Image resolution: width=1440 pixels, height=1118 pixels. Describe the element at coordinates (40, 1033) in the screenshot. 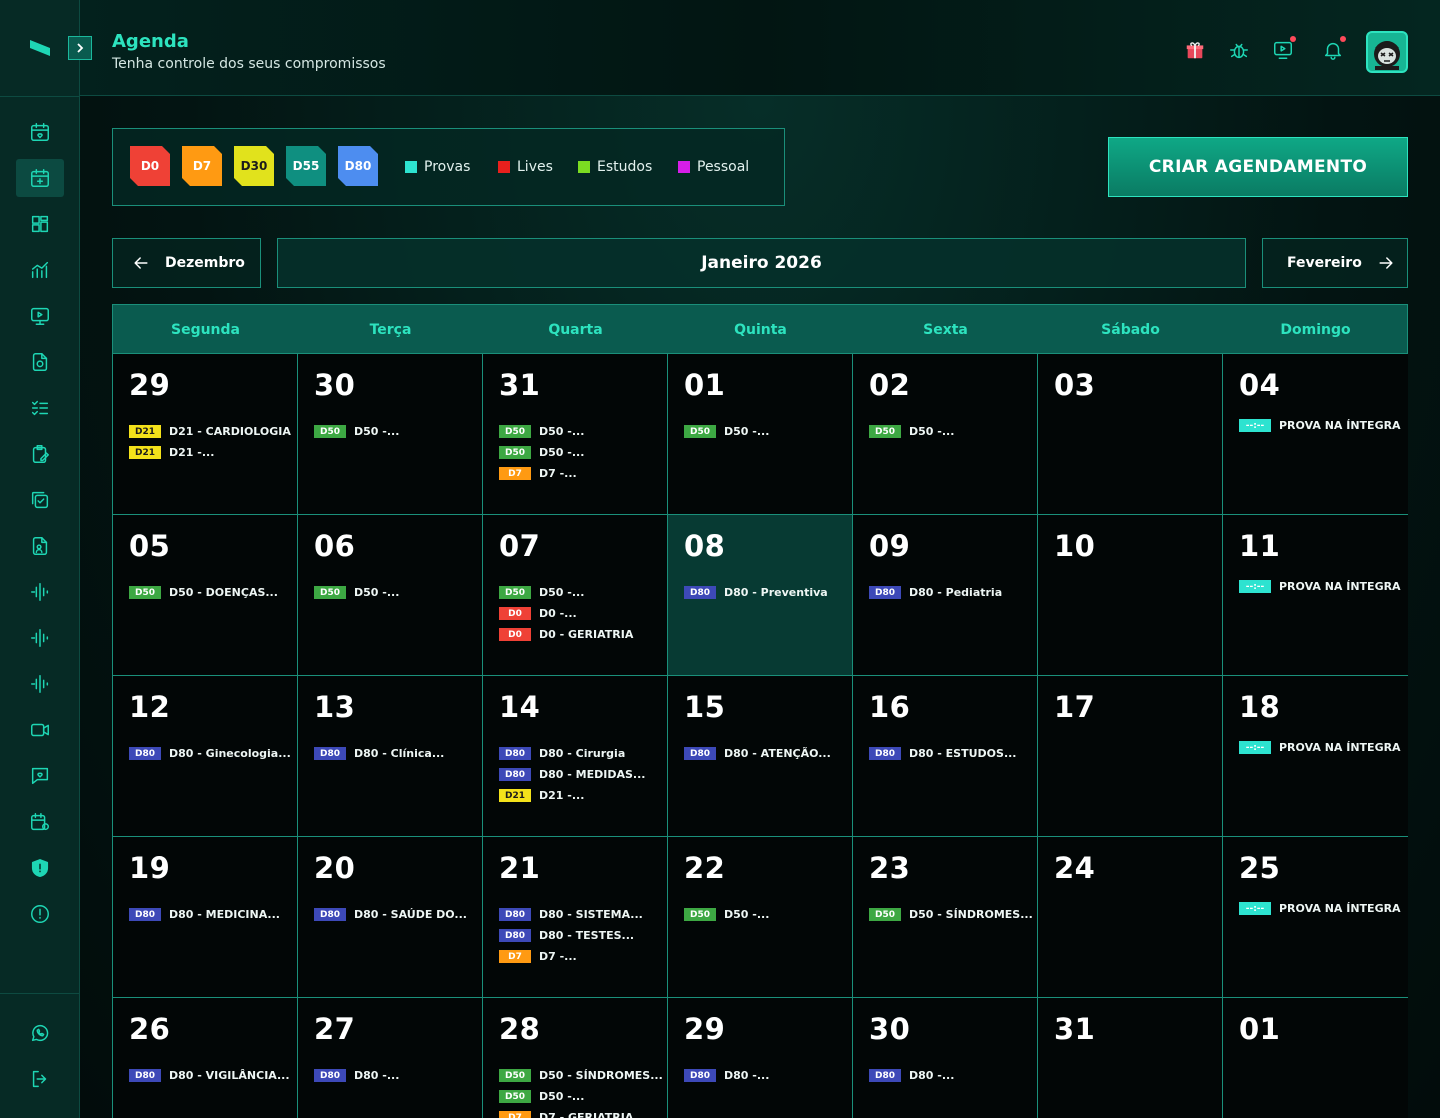

I see `sidebar-item-whatsapp` at that location.